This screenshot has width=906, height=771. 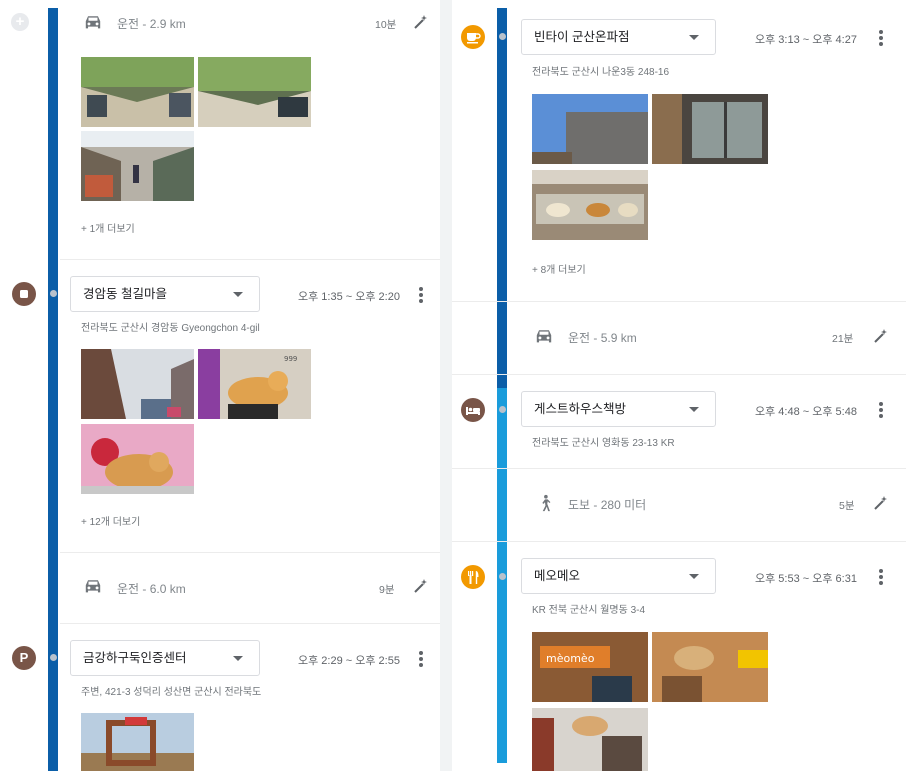 What do you see at coordinates (546, 503) in the screenshot?
I see `walk-icon` at bounding box center [546, 503].